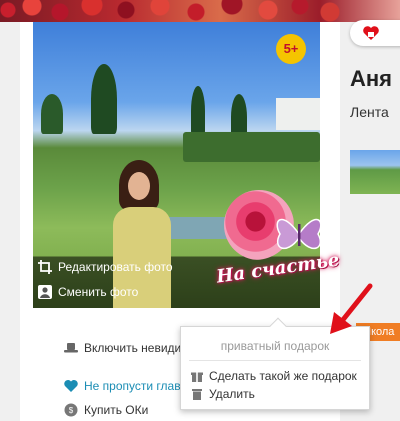 Image resolution: width=400 pixels, height=421 pixels. I want to click on hedge, so click(251, 147).